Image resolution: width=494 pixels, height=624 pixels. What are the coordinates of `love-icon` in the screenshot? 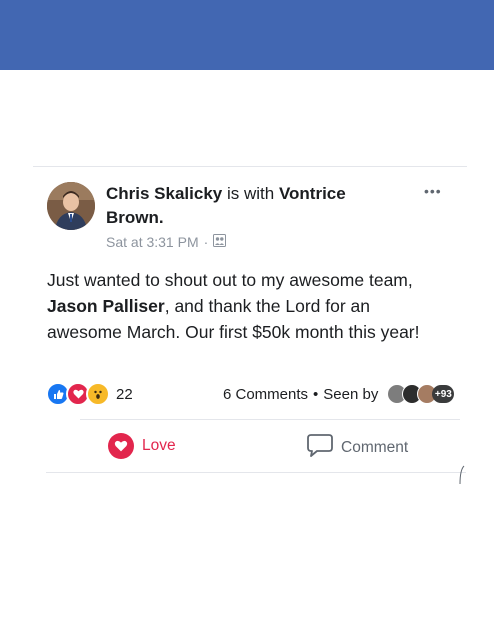 It's located at (121, 446).